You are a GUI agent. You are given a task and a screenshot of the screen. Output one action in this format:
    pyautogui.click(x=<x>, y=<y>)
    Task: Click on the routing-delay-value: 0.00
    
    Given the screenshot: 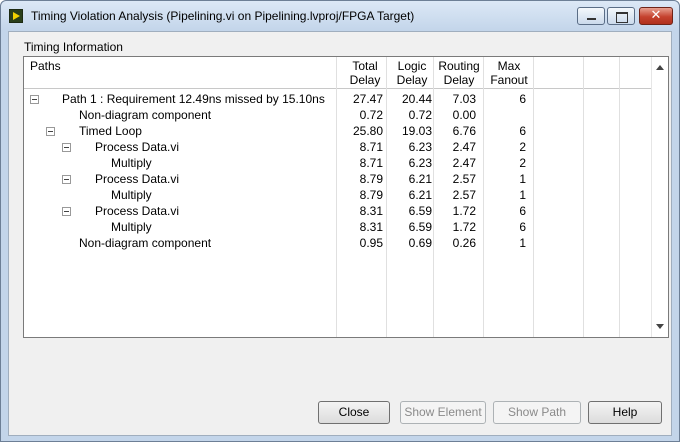 What is the action you would take?
    pyautogui.click(x=464, y=115)
    